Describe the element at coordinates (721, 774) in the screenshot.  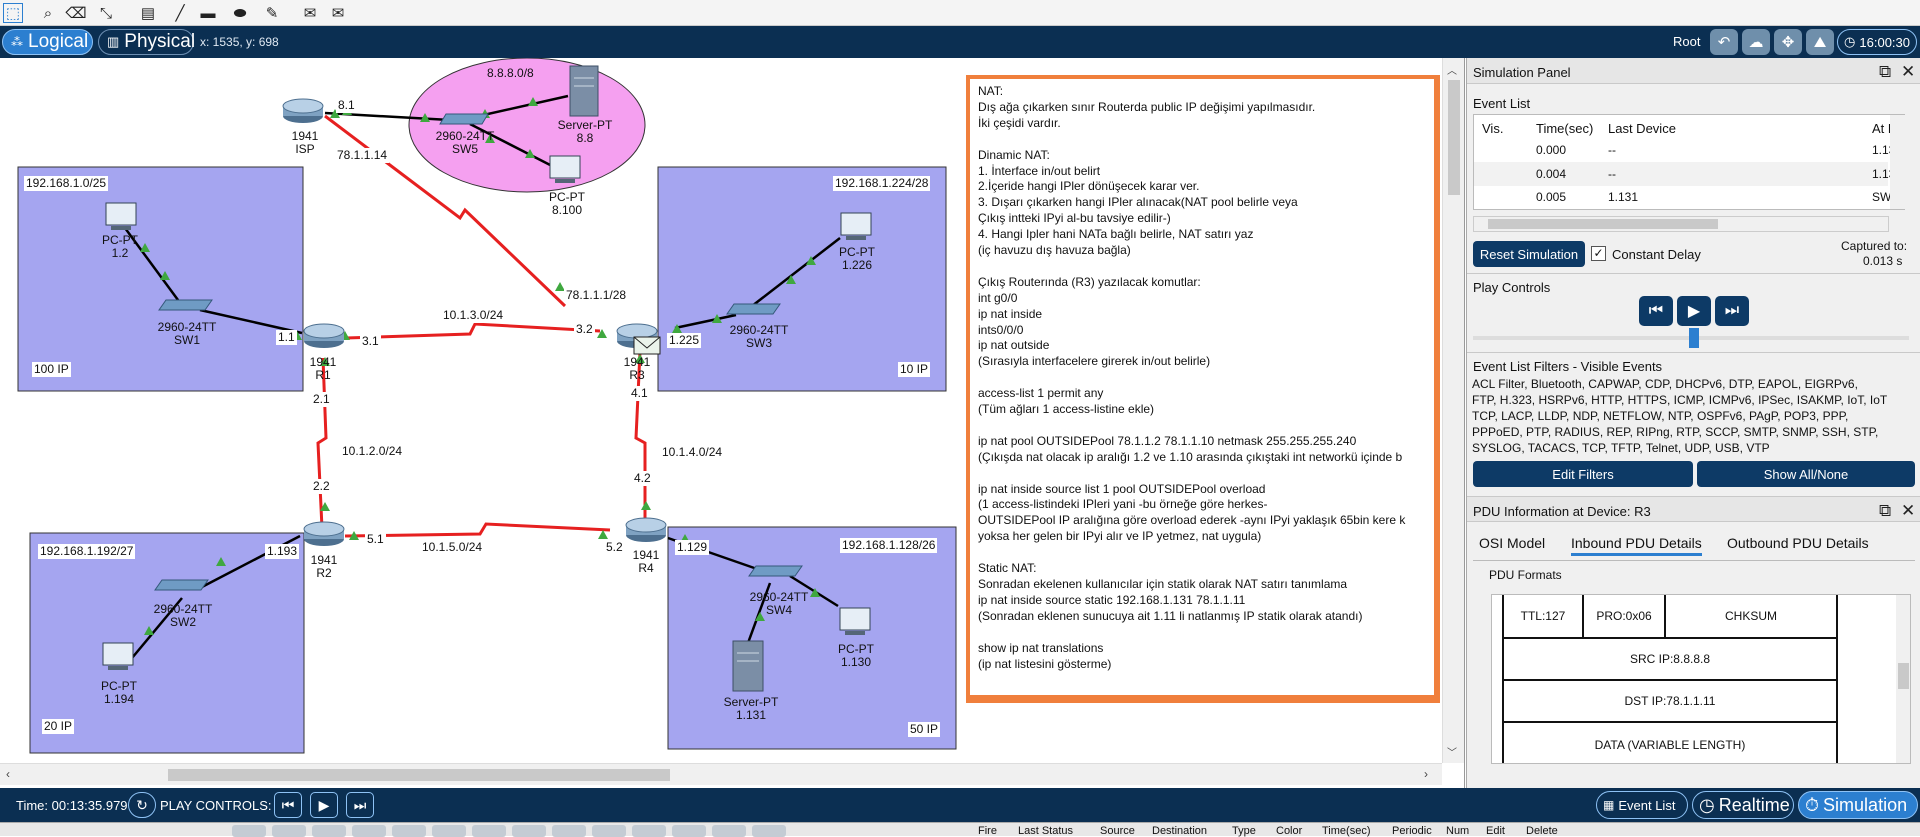
I see `workspace-horizontal-scrollbar: ‹ ›` at that location.